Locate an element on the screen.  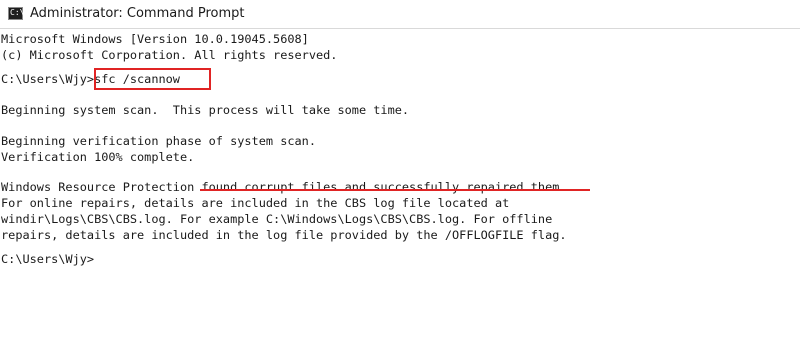
cmd-icon: C:\ is located at coordinates (16, 13).